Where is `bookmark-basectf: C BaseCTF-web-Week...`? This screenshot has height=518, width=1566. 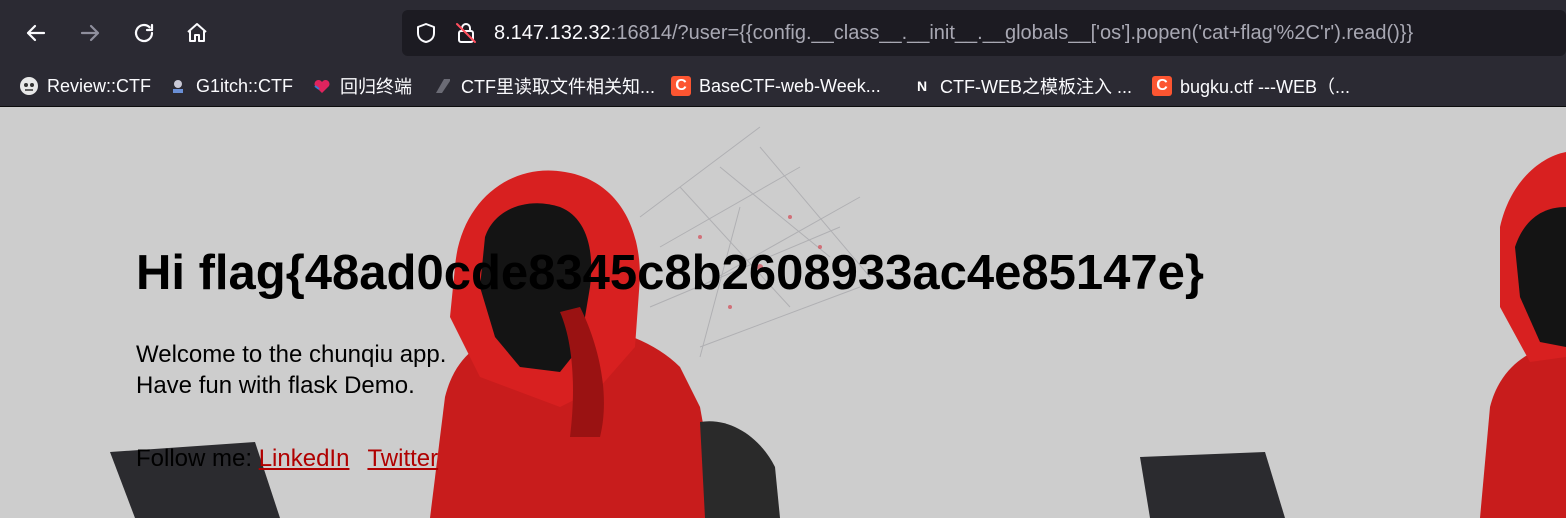
bookmark-basectf: C BaseCTF-web-Week... is located at coordinates (776, 86).